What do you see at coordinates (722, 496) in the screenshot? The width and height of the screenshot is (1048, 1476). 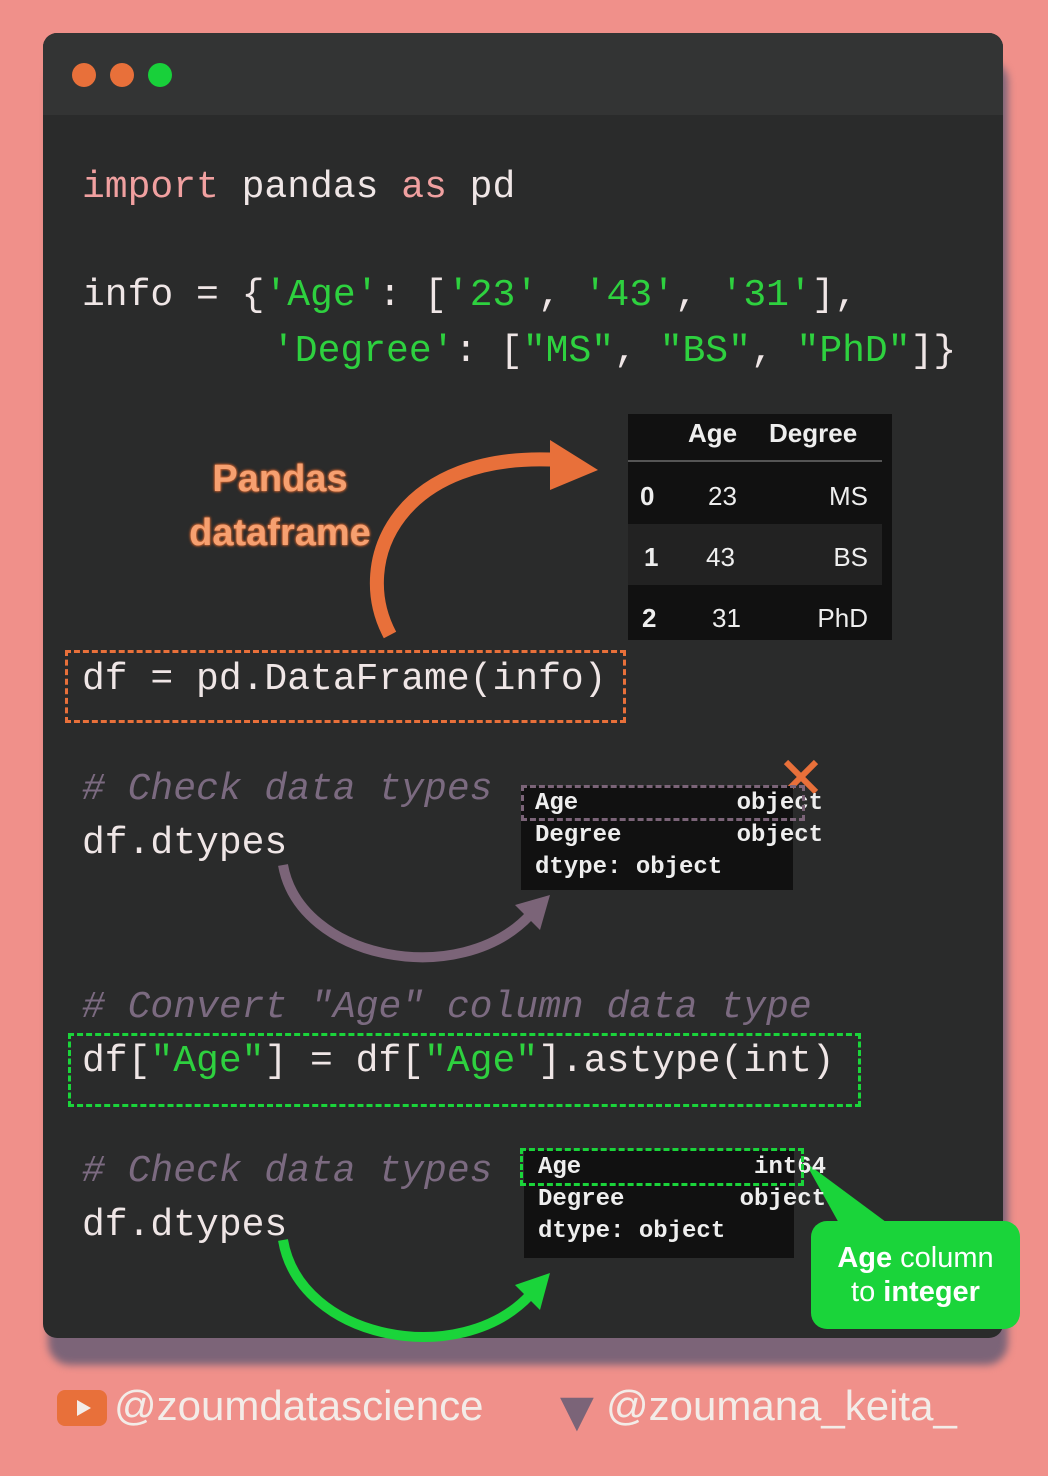 I see `cell: 23` at bounding box center [722, 496].